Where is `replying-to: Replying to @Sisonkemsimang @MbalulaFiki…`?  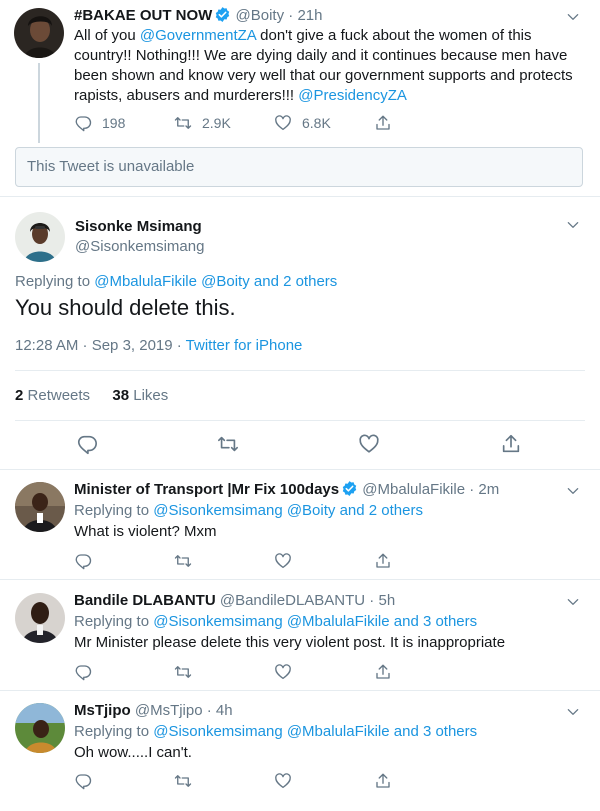 replying-to: Replying to @Sisonkemsimang @MbalulaFiki… is located at coordinates (275, 732).